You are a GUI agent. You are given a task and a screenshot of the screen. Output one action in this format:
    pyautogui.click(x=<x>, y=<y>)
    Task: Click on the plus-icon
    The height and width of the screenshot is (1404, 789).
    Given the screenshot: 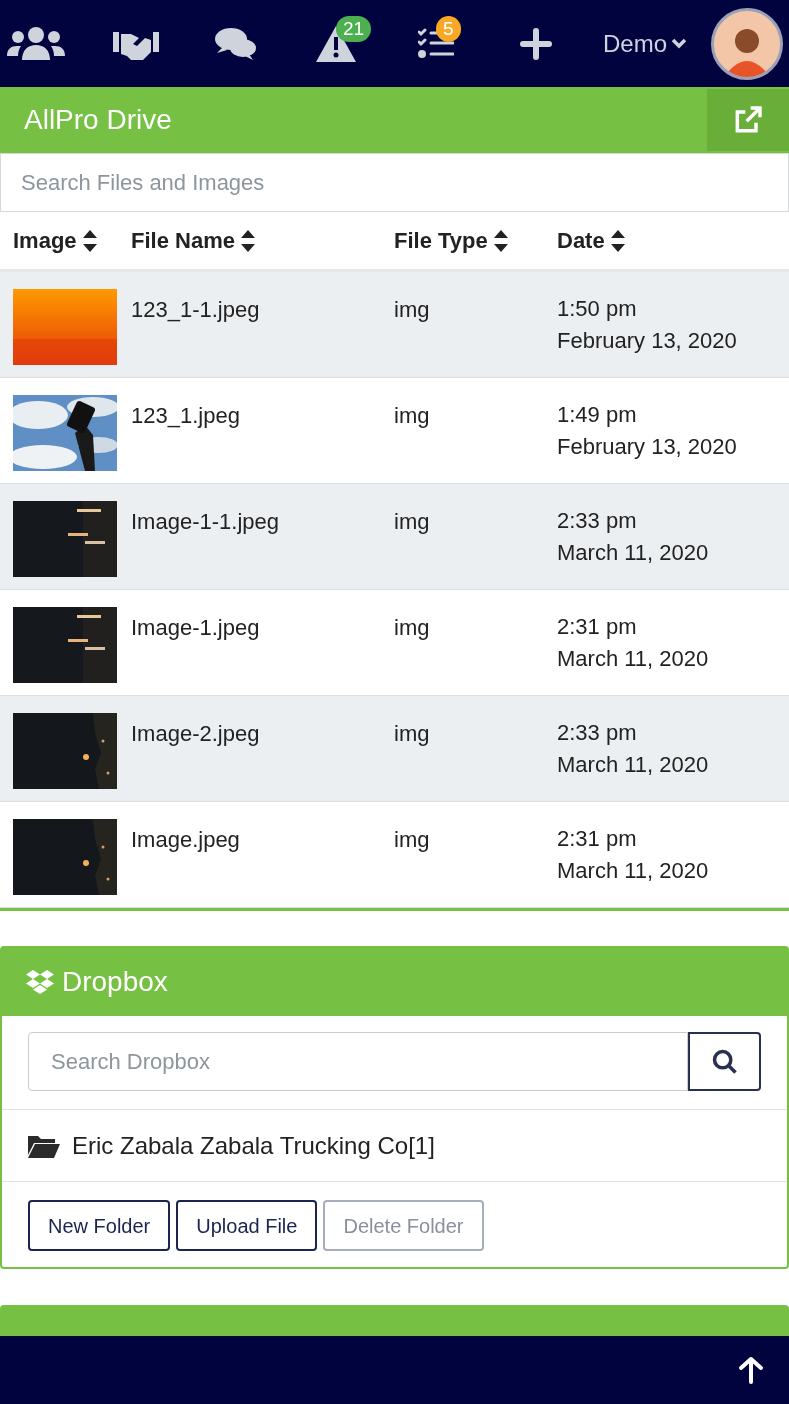 What is the action you would take?
    pyautogui.click(x=536, y=43)
    